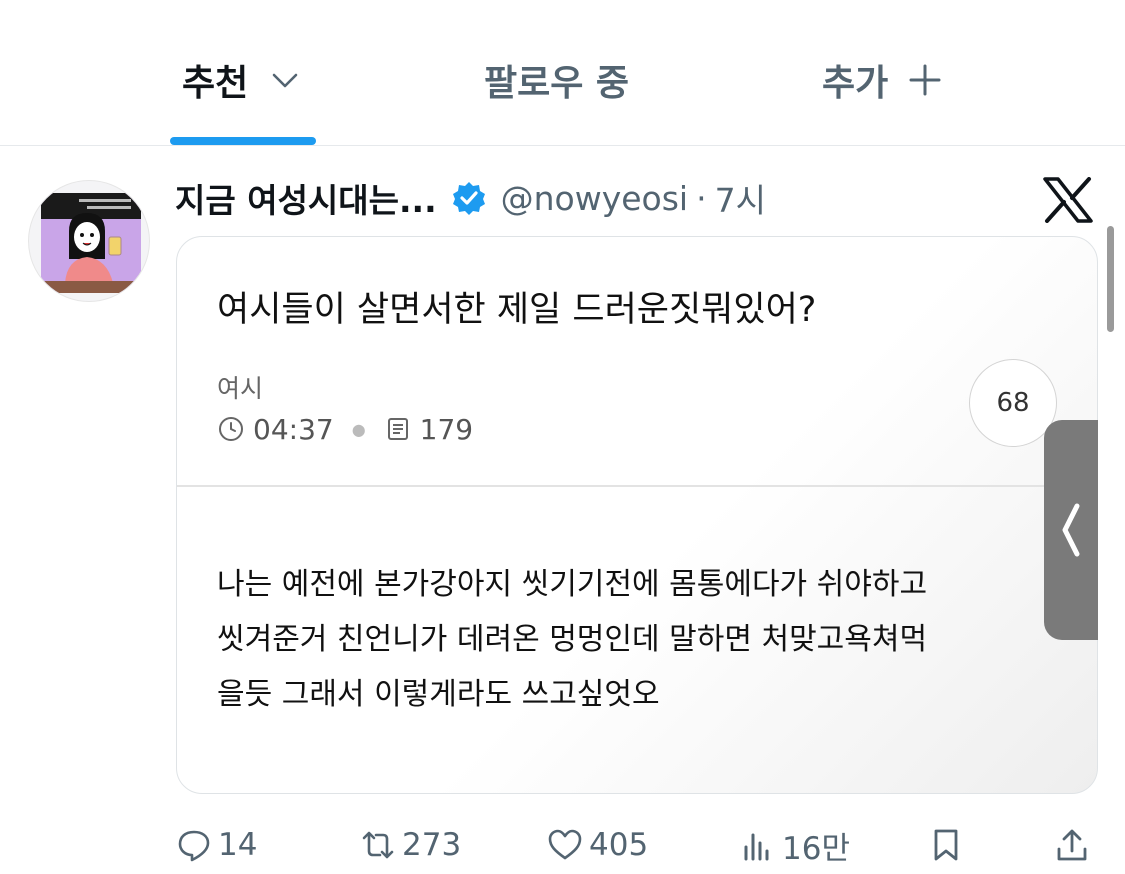 This screenshot has height=874, width=1125. What do you see at coordinates (238, 845) in the screenshot?
I see `reply-count: 14` at bounding box center [238, 845].